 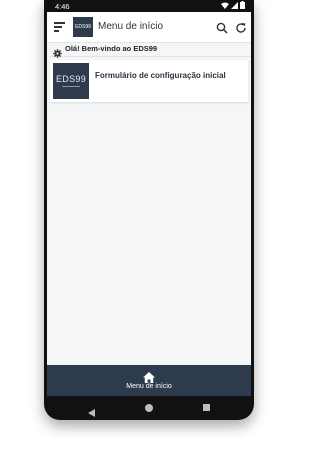 What do you see at coordinates (71, 86) in the screenshot?
I see `logo-underline` at bounding box center [71, 86].